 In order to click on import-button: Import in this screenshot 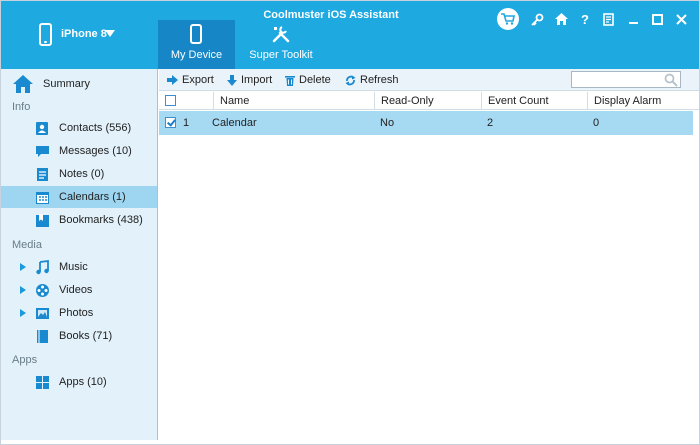, I will do `click(249, 80)`.